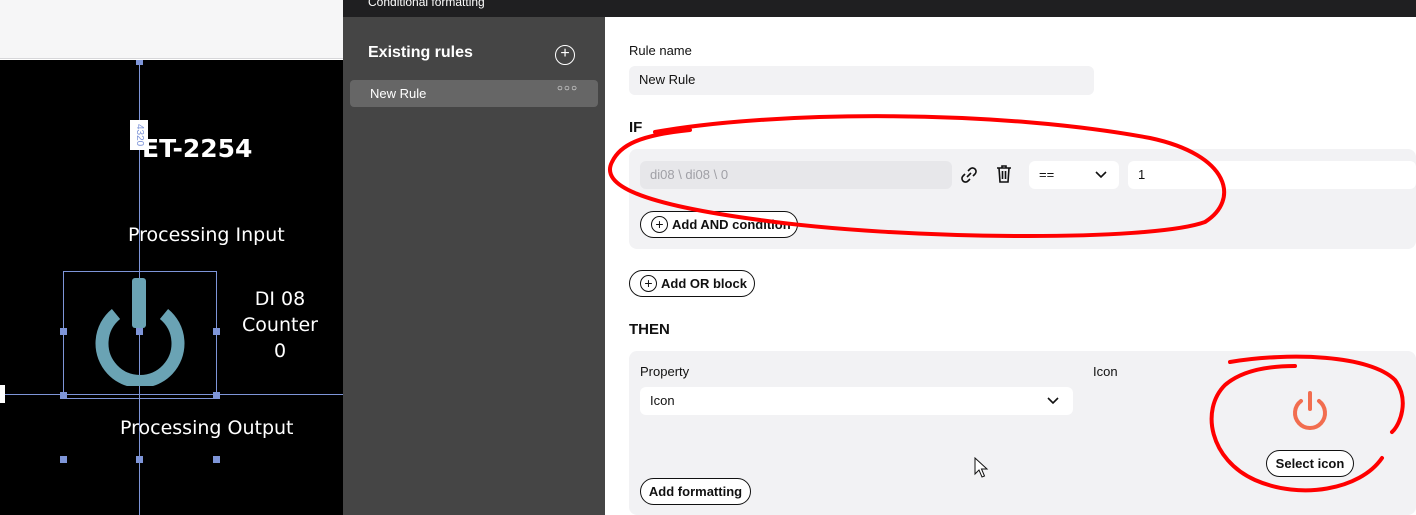  Describe the element at coordinates (856, 401) in the screenshot. I see `property-select: Icon` at that location.